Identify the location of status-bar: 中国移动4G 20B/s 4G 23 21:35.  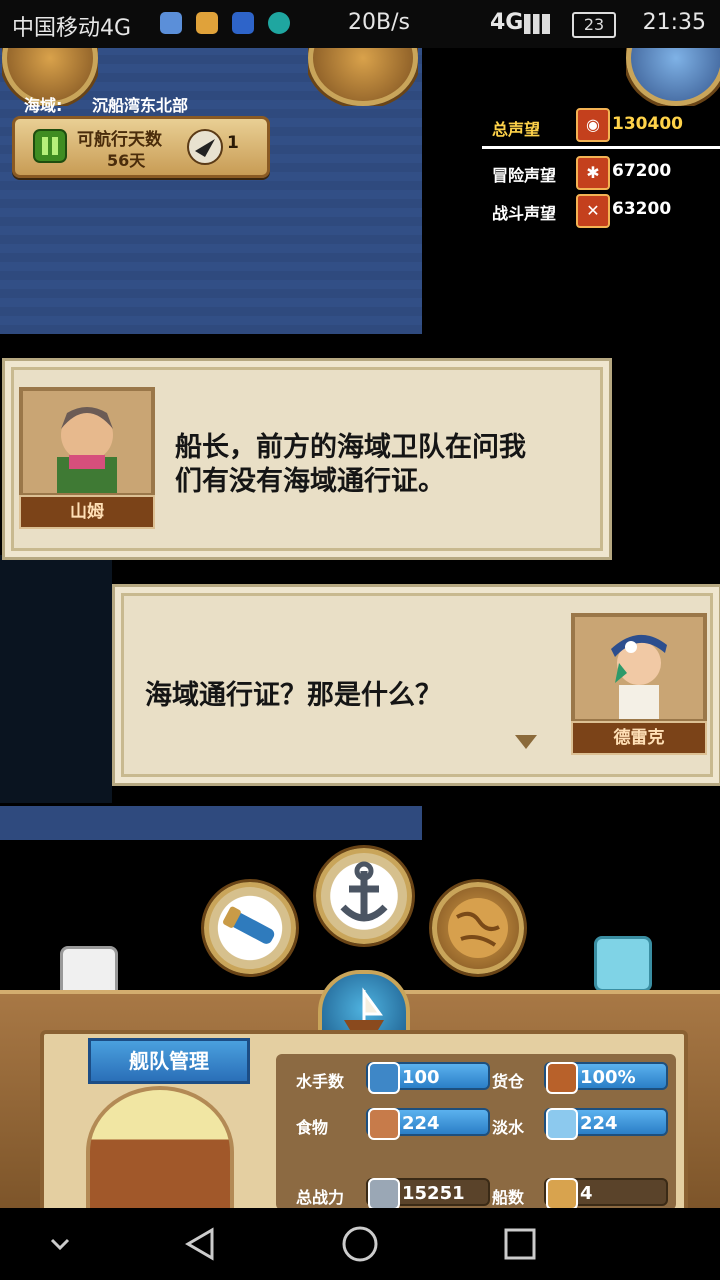
(360, 24).